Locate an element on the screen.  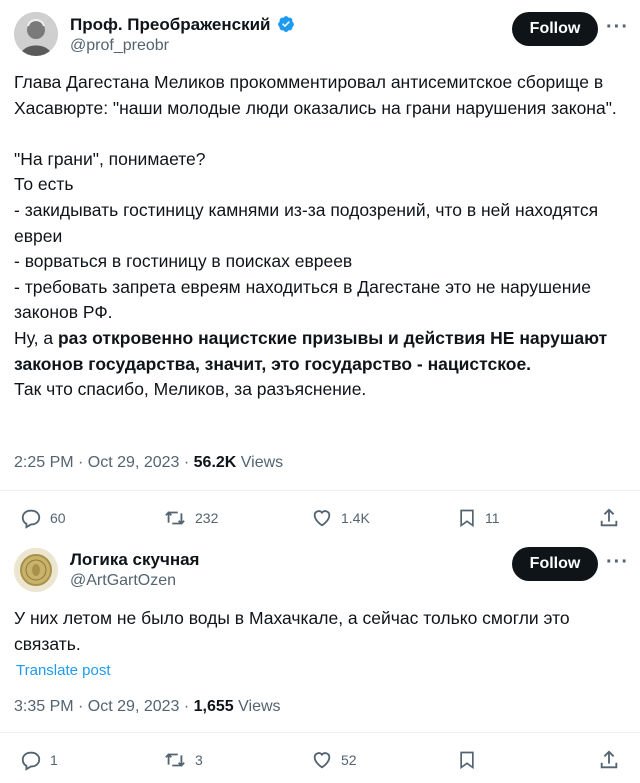
post-text-spacer is located at coordinates (320, 134).